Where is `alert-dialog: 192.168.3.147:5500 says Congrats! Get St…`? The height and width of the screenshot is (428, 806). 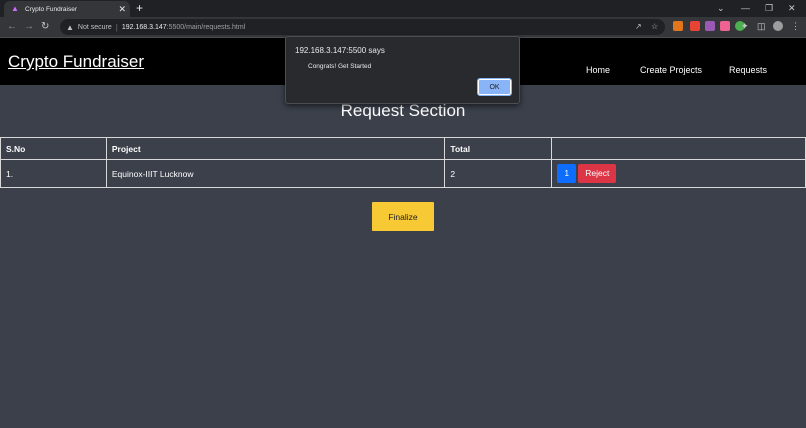 alert-dialog: 192.168.3.147:5500 says Congrats! Get St… is located at coordinates (402, 70).